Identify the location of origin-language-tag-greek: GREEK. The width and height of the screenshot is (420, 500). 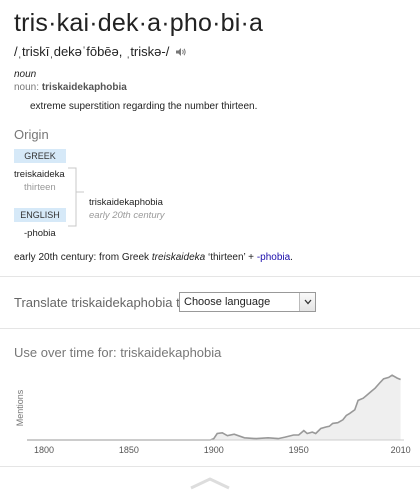
(40, 156).